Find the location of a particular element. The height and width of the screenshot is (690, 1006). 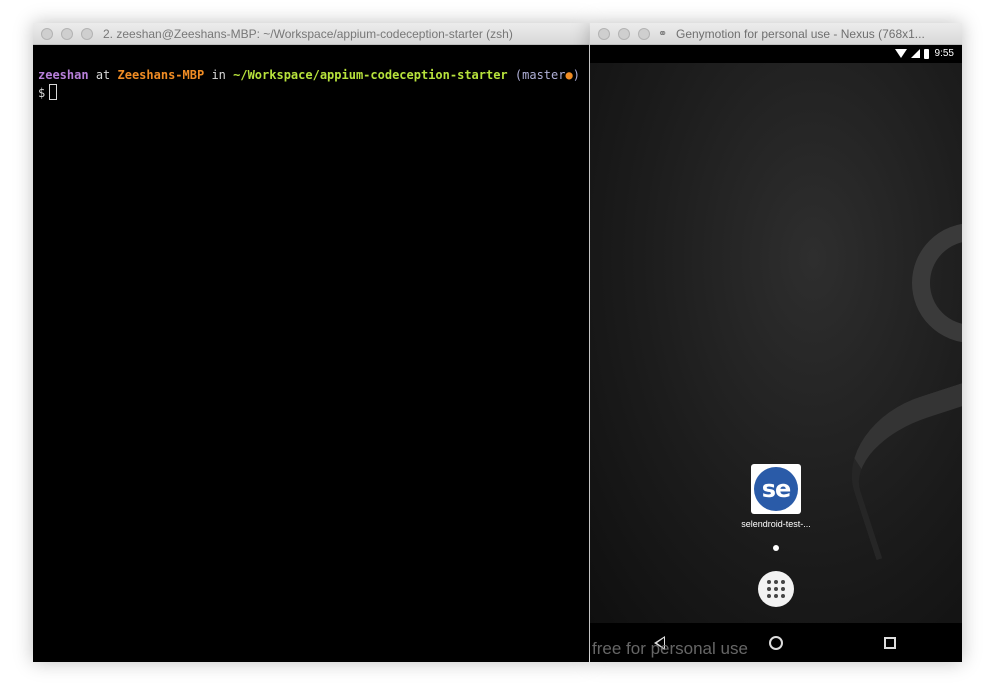

prompt-user: zeeshan is located at coordinates (63, 75).